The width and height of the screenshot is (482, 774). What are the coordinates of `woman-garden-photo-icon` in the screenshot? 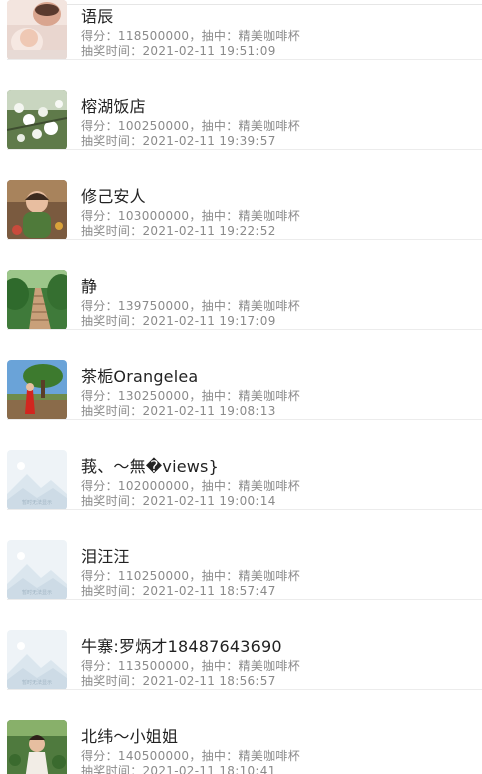 It's located at (37, 747).